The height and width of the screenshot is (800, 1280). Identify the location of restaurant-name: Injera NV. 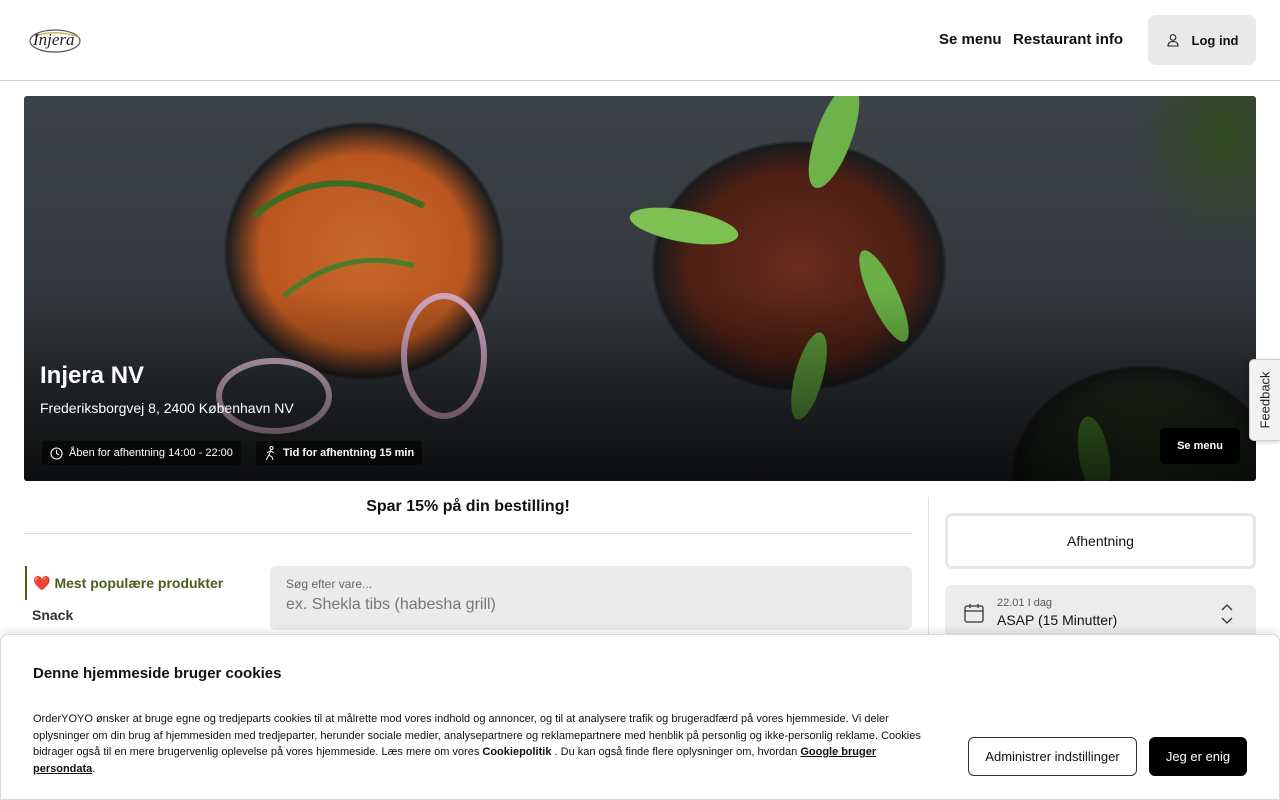
(92, 375).